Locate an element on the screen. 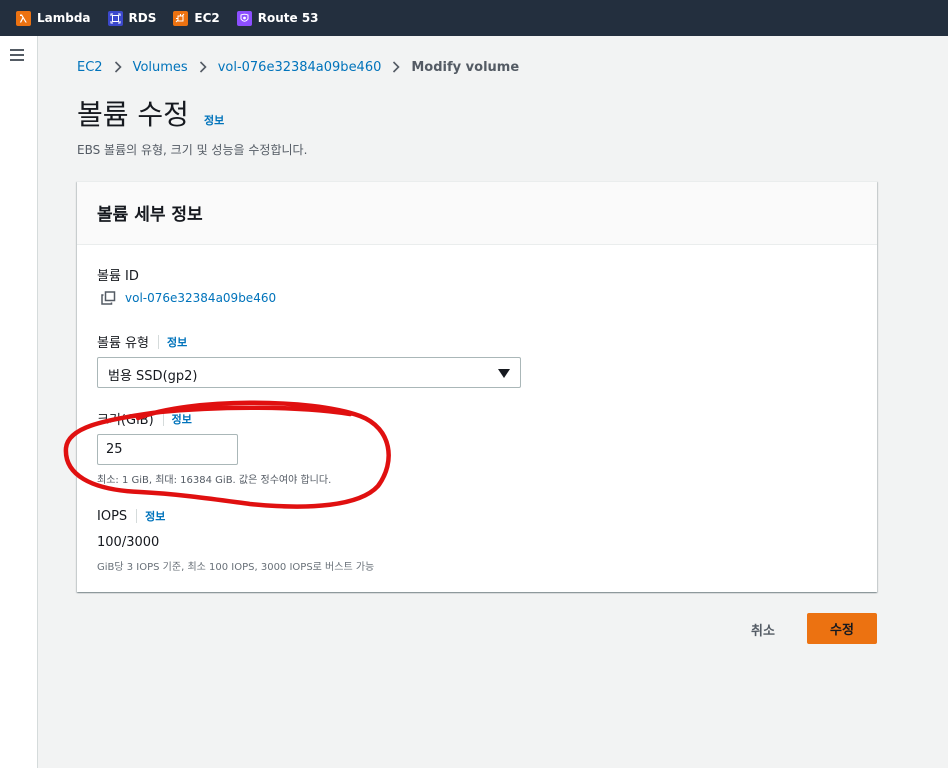  copy-icon is located at coordinates (108, 298).